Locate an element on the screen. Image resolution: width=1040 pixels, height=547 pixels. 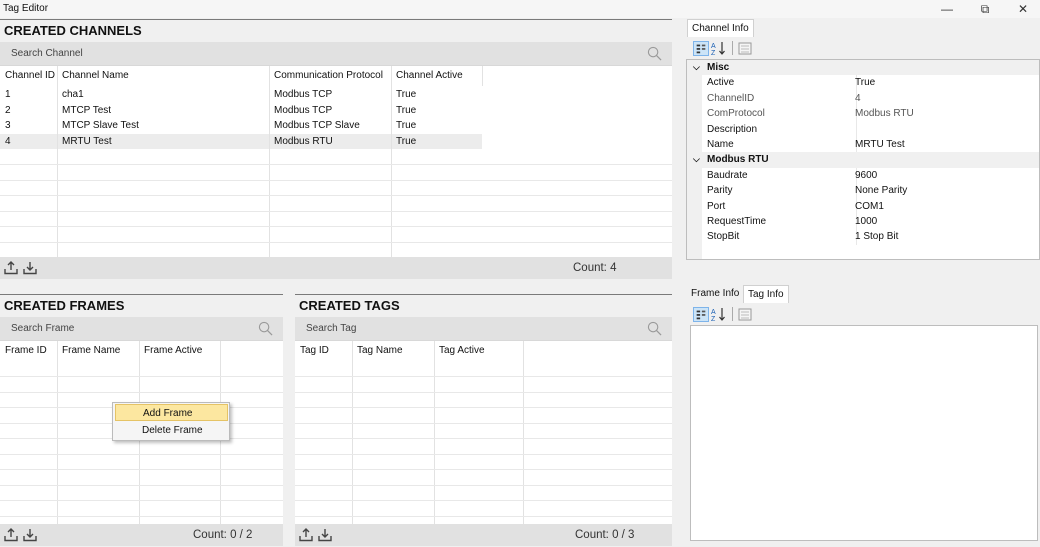
table-cell: Modbus RTU is located at coordinates (301, 141).